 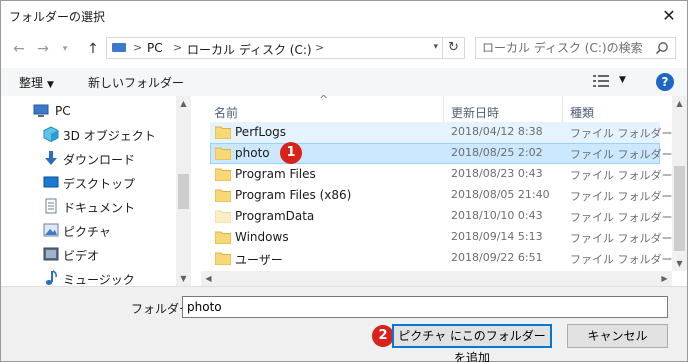 I want to click on refresh-icon: ↻, so click(x=453, y=48).